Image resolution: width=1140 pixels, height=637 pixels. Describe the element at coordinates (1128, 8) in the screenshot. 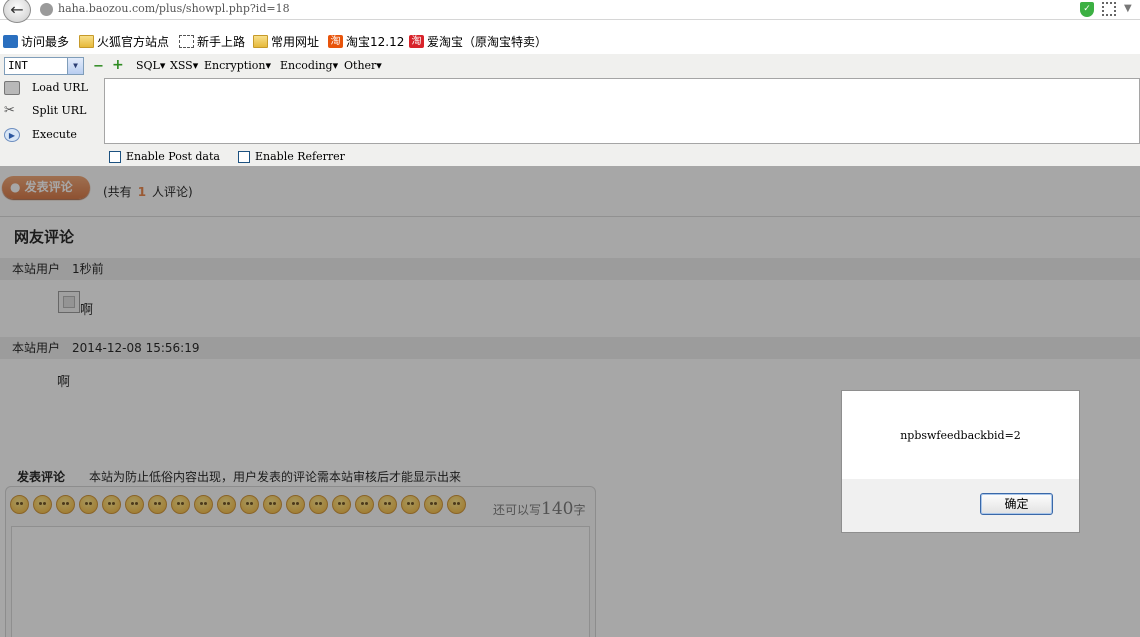

I see `dropdown-arrow-icon: ▼` at that location.